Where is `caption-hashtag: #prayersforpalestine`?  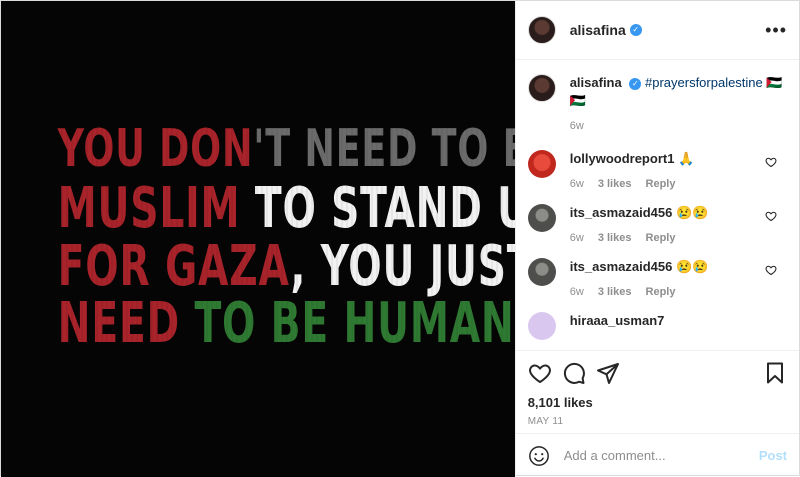 caption-hashtag: #prayersforpalestine is located at coordinates (704, 82).